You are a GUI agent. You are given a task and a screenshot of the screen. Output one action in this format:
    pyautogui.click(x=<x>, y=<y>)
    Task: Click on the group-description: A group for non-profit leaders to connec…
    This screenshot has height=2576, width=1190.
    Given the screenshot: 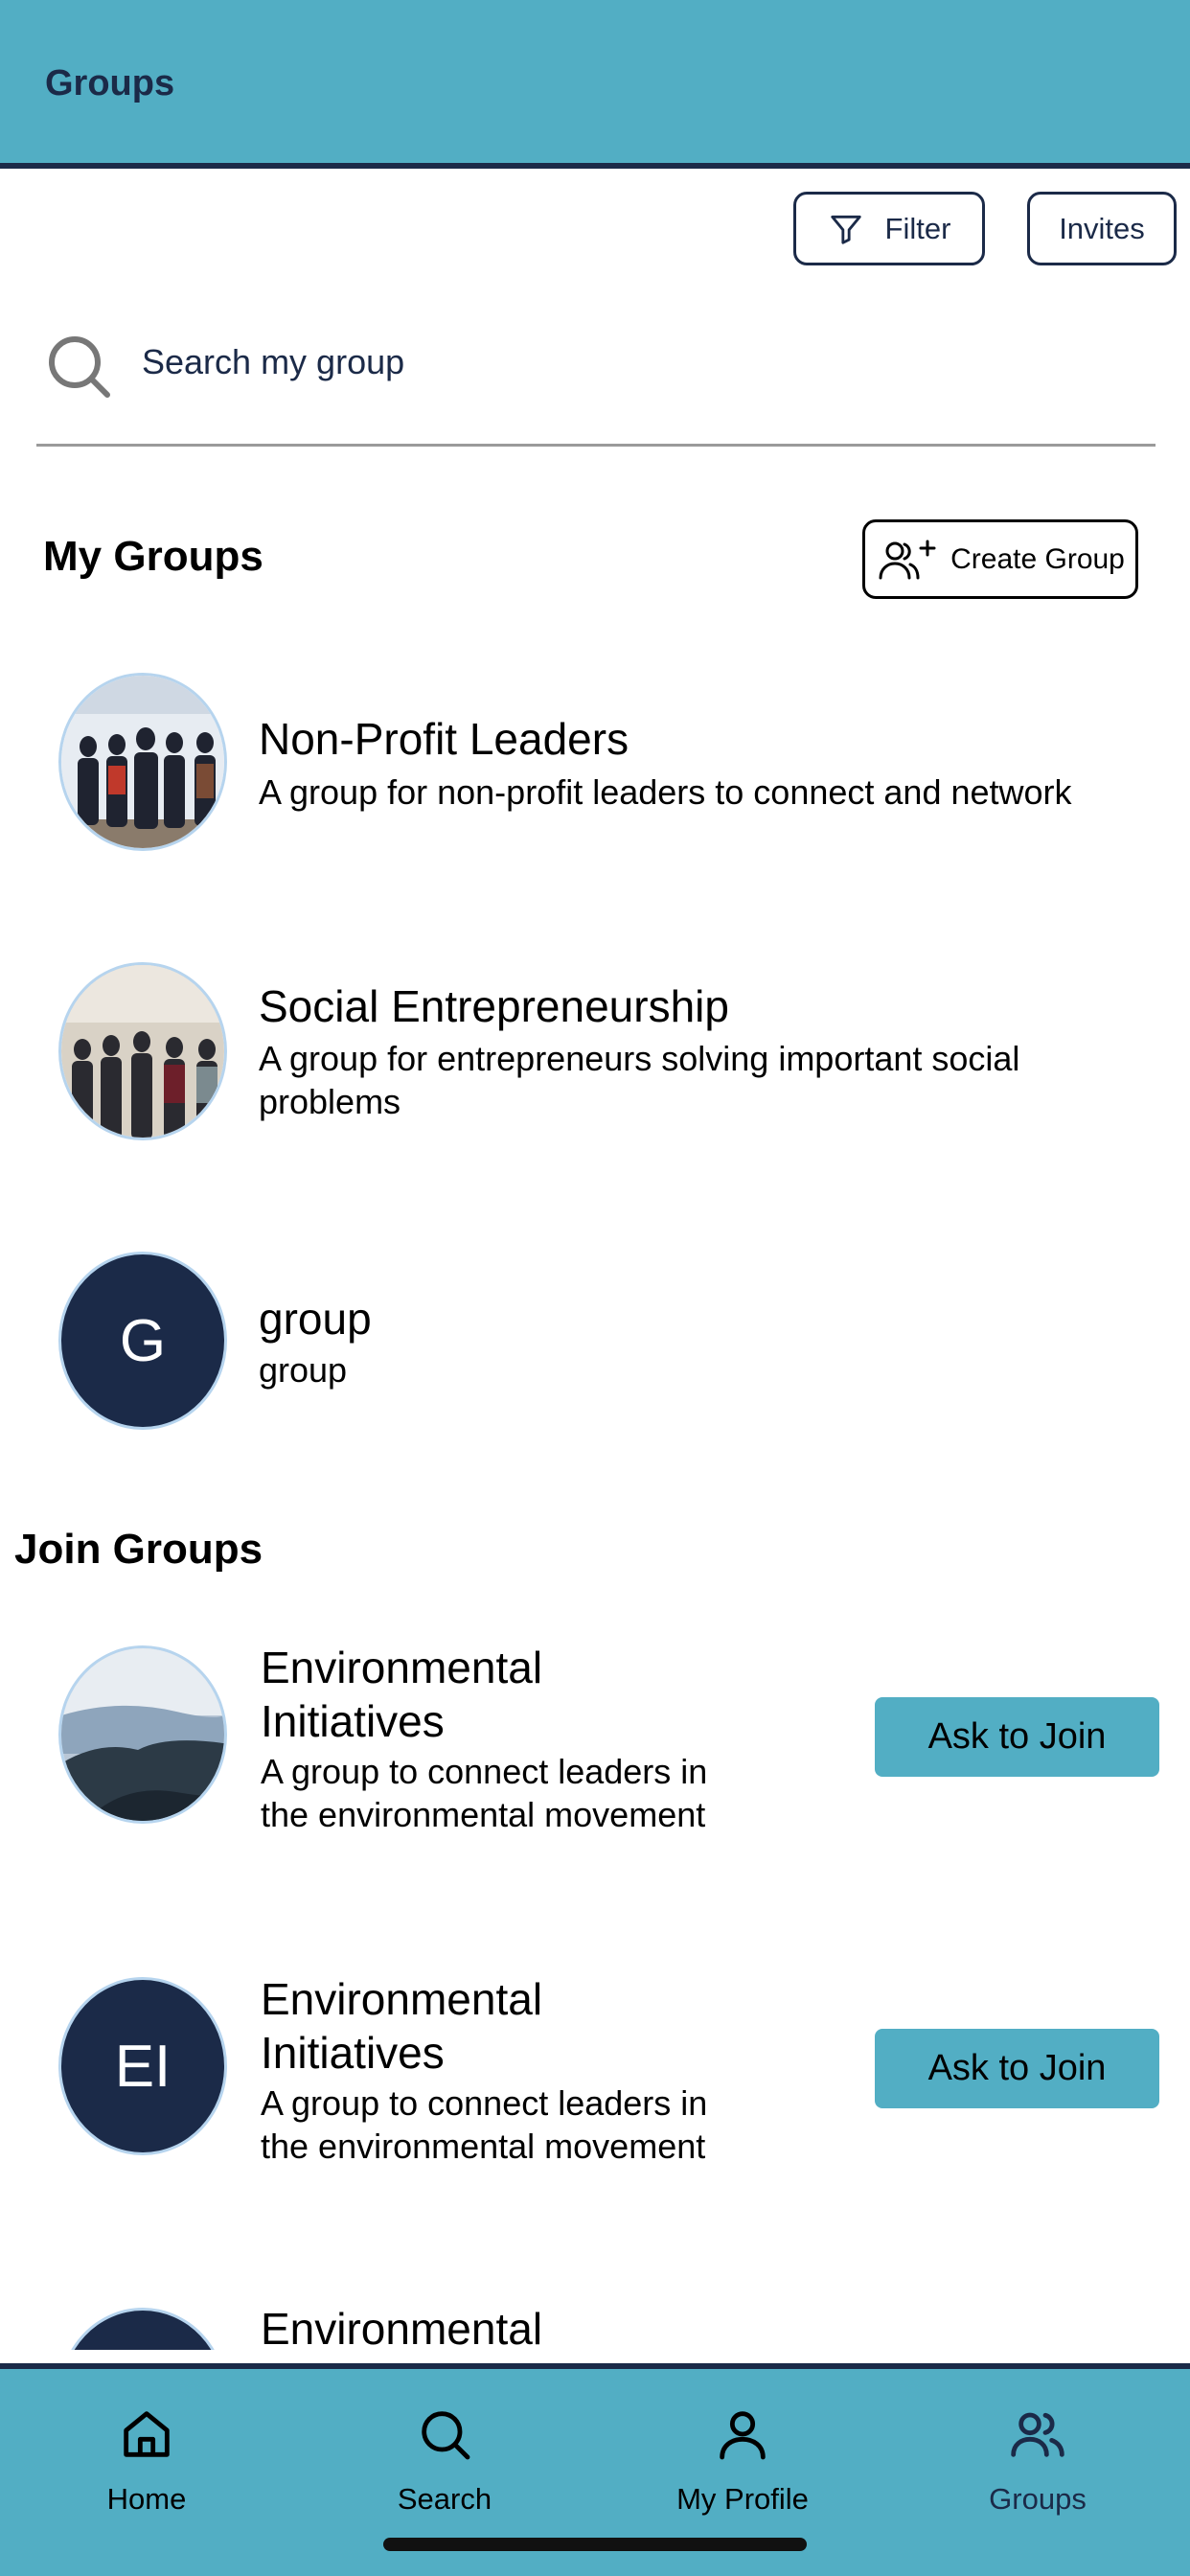 What is the action you would take?
    pyautogui.click(x=666, y=792)
    